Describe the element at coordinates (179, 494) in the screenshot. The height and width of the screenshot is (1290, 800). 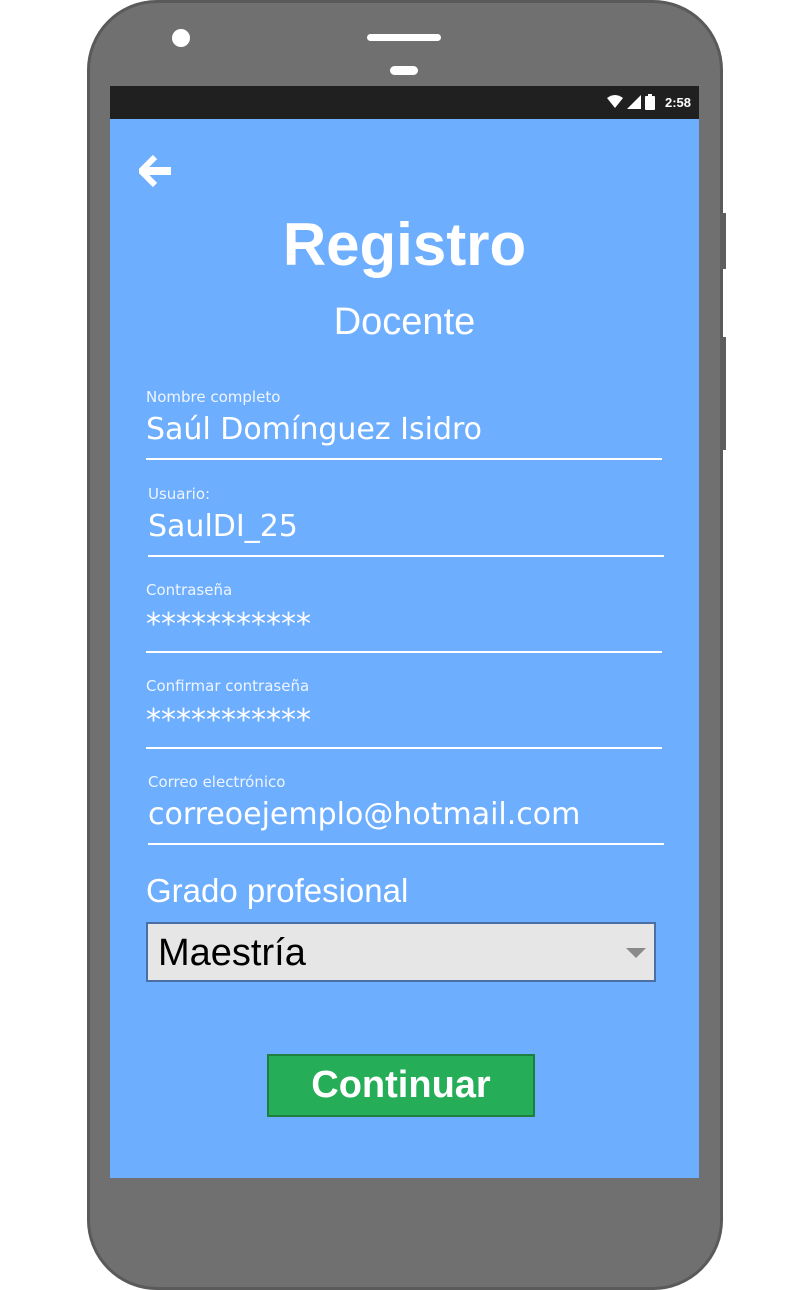
I see `usuario-label: Usuario:` at that location.